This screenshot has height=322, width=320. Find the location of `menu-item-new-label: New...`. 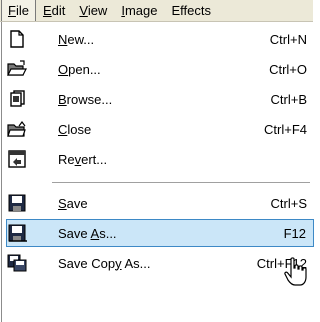

menu-item-new-label: New... is located at coordinates (76, 39).